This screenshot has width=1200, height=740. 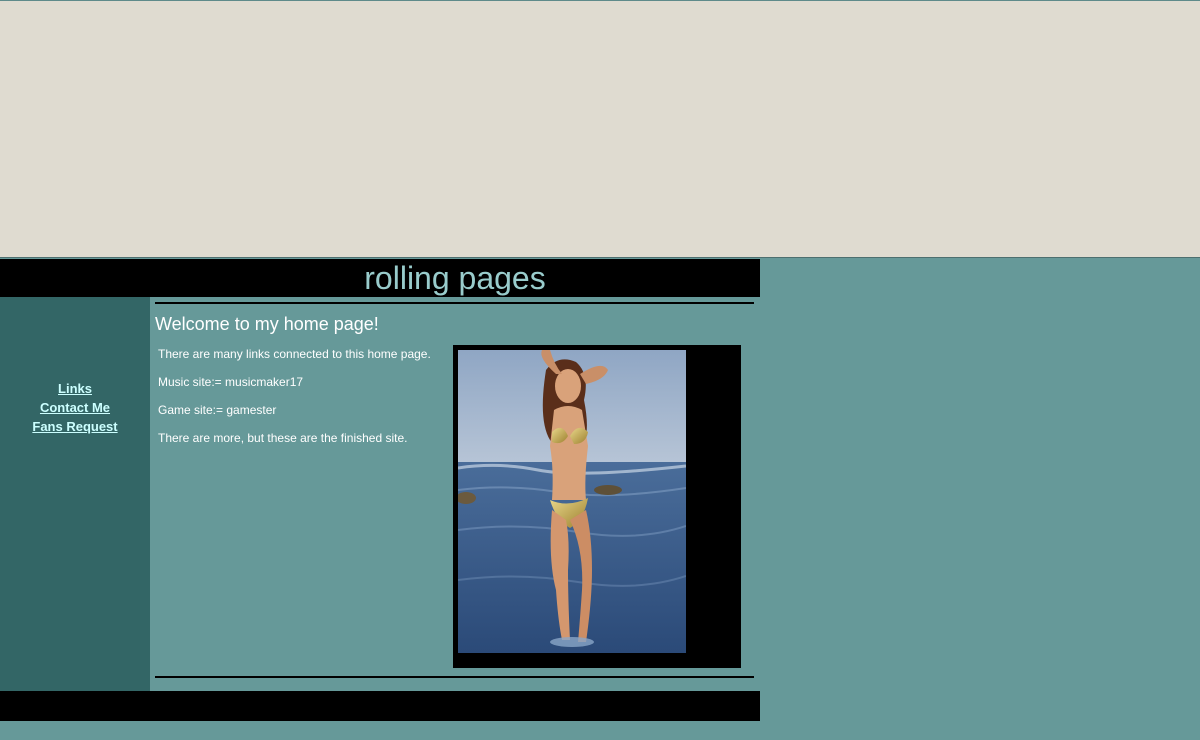 What do you see at coordinates (455, 278) in the screenshot?
I see `site-title: rolling pages` at bounding box center [455, 278].